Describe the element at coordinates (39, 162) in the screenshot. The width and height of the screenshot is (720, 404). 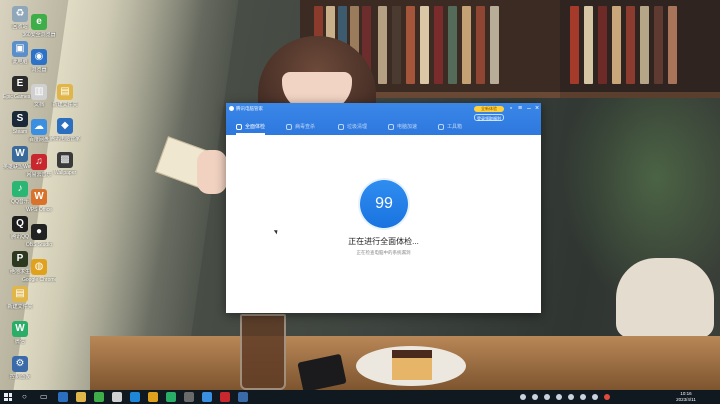
I see `netease-icon: ♫` at that location.